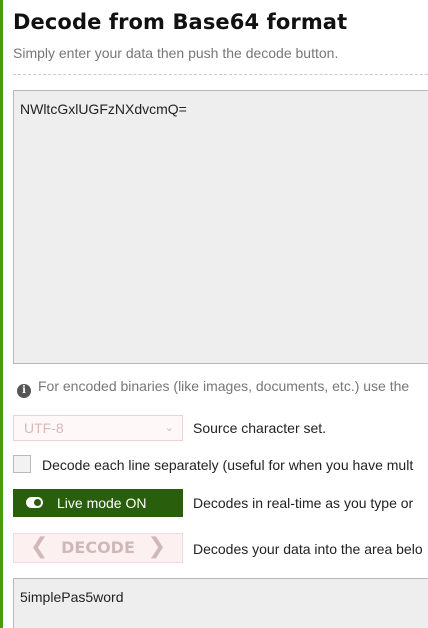 This screenshot has width=428, height=628. What do you see at coordinates (24, 391) in the screenshot?
I see `info-icon: i` at bounding box center [24, 391].